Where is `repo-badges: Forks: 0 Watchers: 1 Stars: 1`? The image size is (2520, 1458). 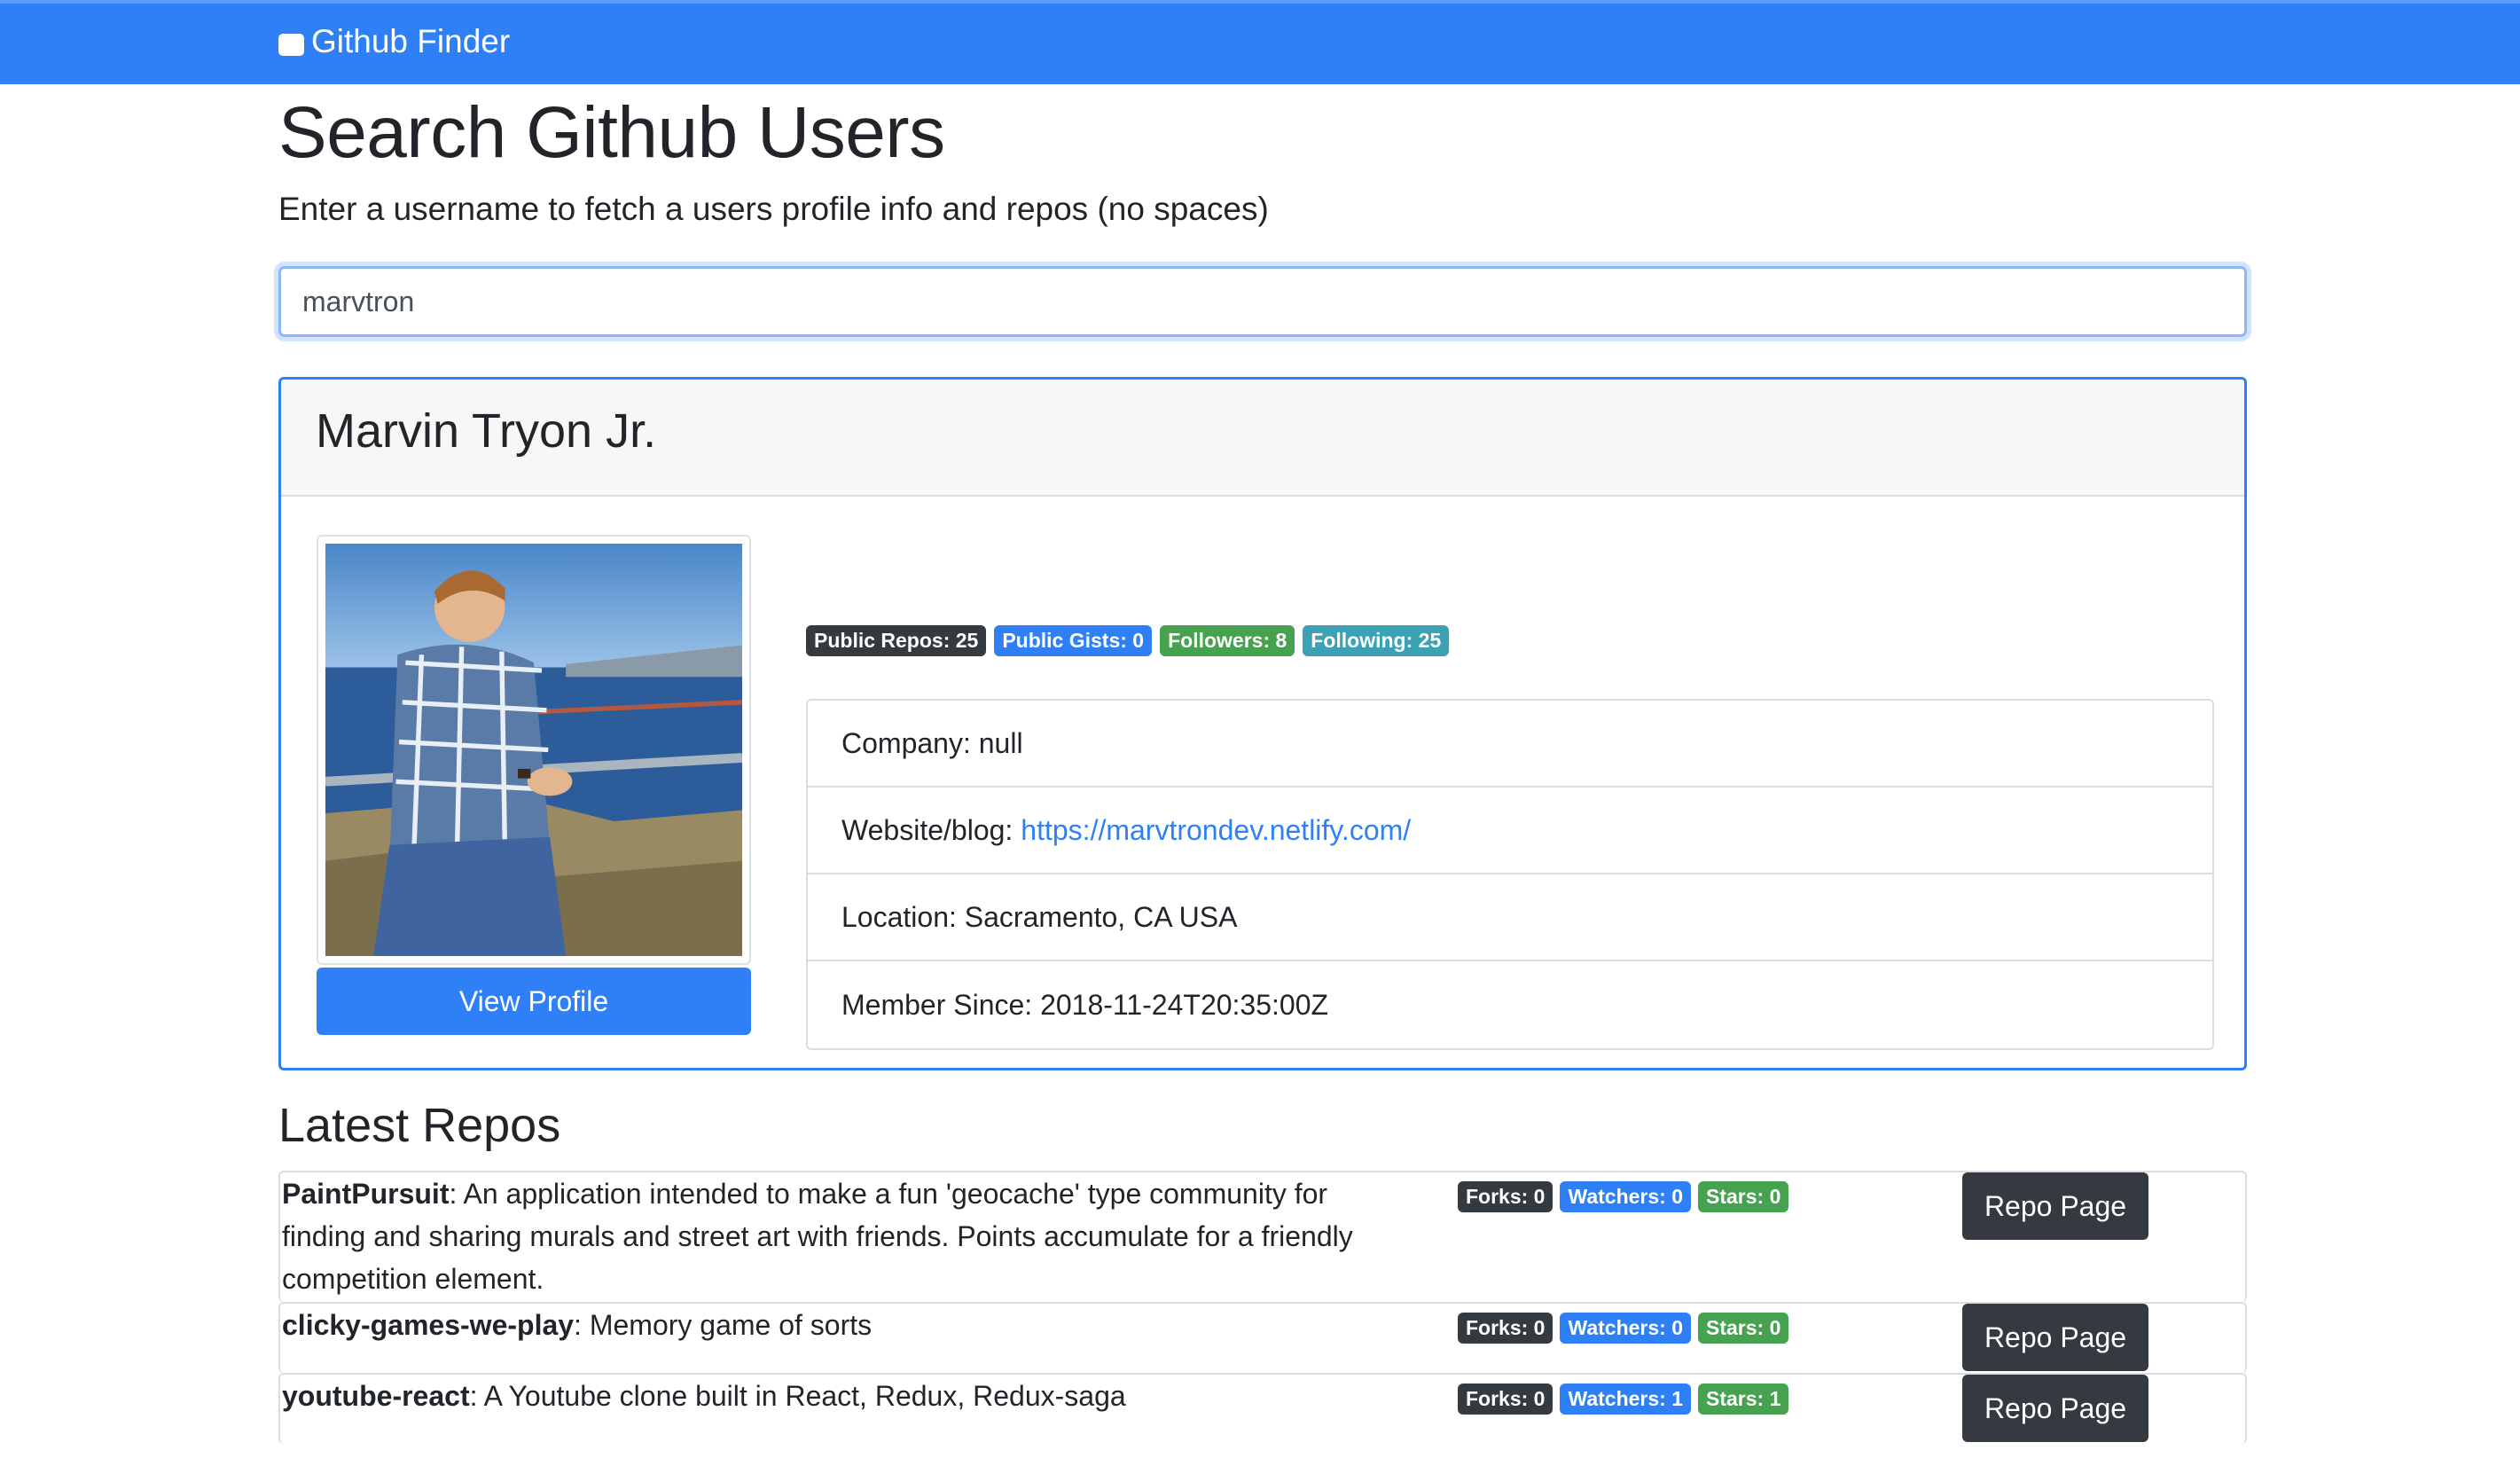
repo-badges: Forks: 0 Watchers: 1 Stars: 1 is located at coordinates (1624, 1399).